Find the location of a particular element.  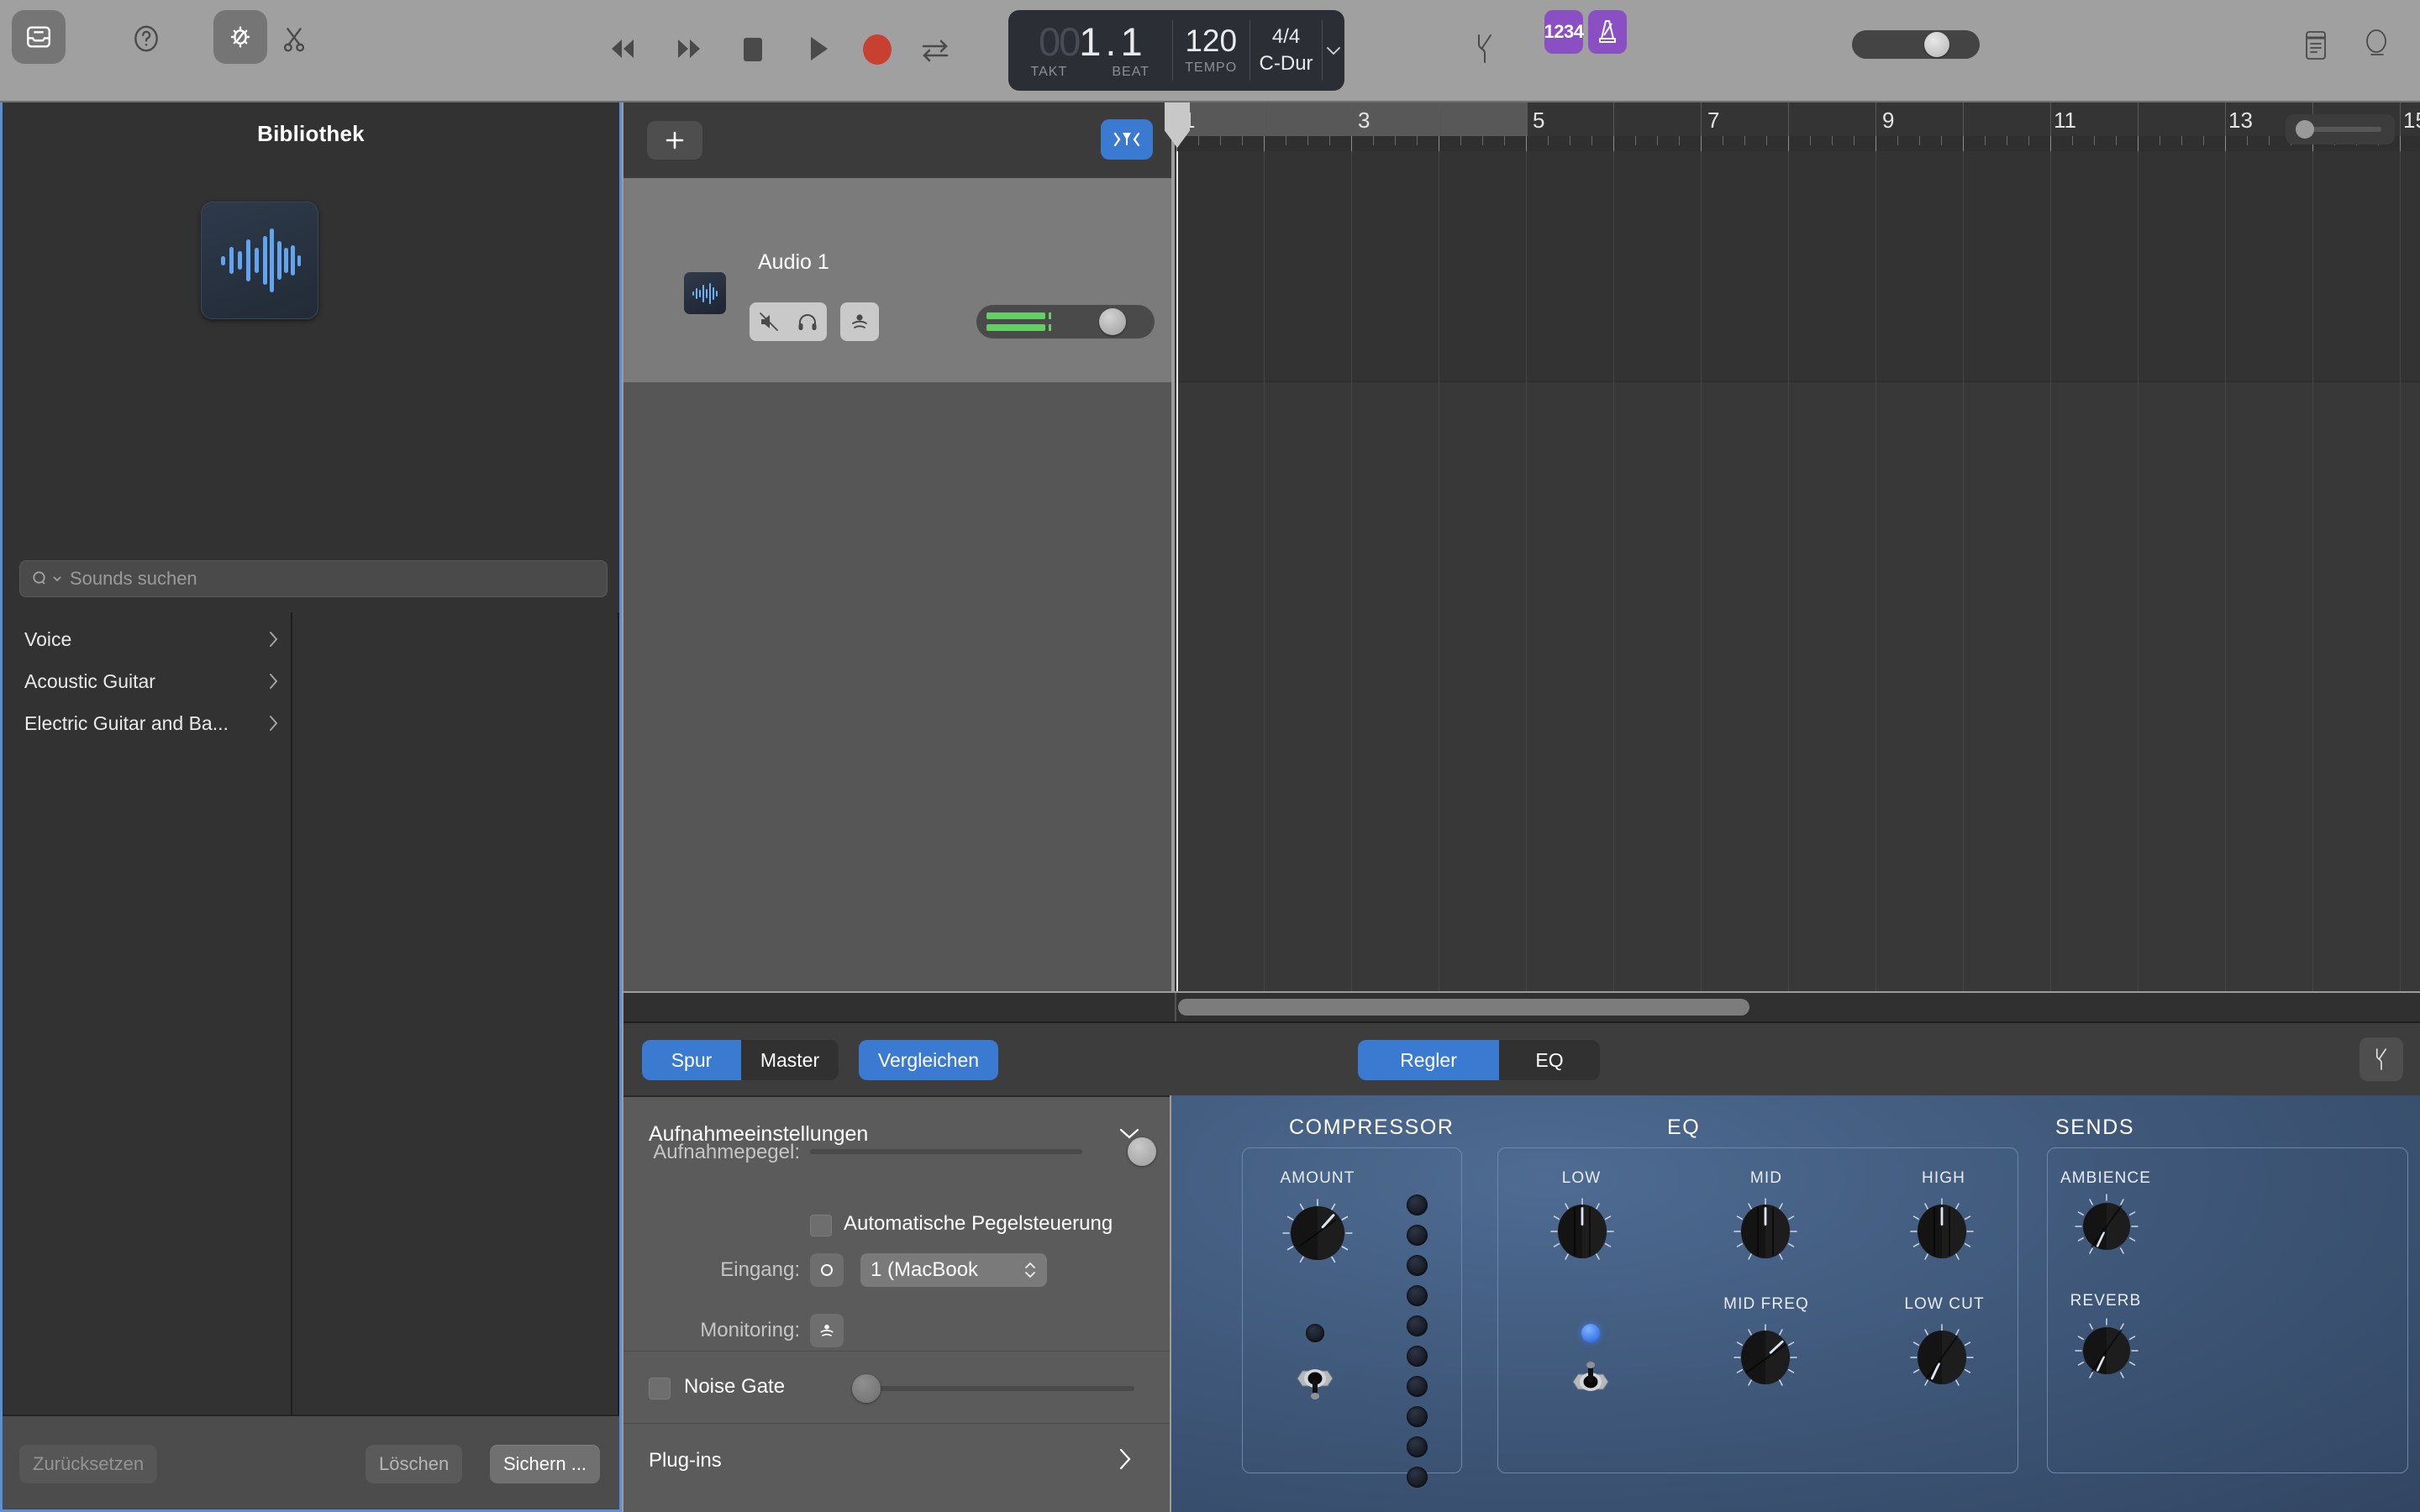

library-tray-icon is located at coordinates (38, 37).